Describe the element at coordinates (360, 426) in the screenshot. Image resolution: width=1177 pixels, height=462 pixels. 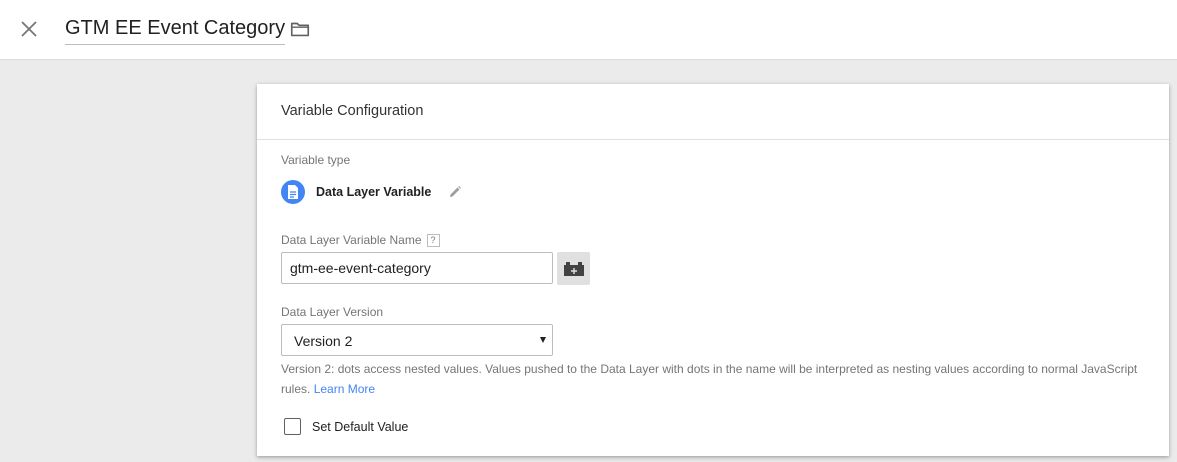
I see `set-default-value-label: Set Default Value` at that location.